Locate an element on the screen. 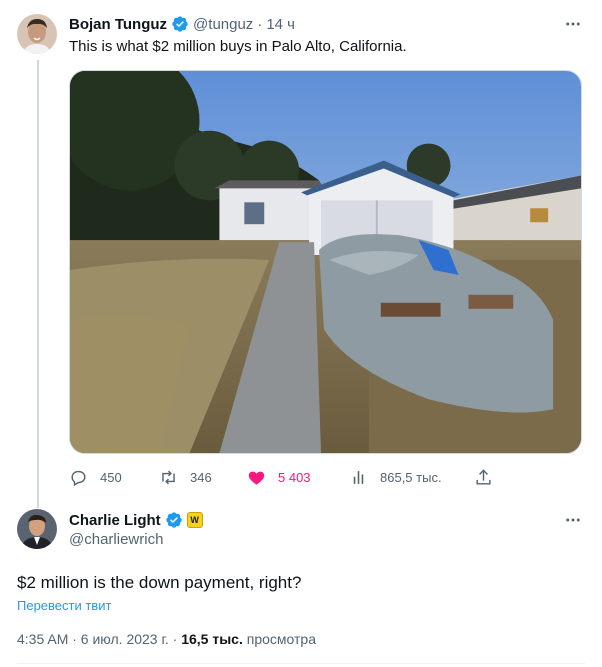  reply-button: 450 is located at coordinates (95, 477).